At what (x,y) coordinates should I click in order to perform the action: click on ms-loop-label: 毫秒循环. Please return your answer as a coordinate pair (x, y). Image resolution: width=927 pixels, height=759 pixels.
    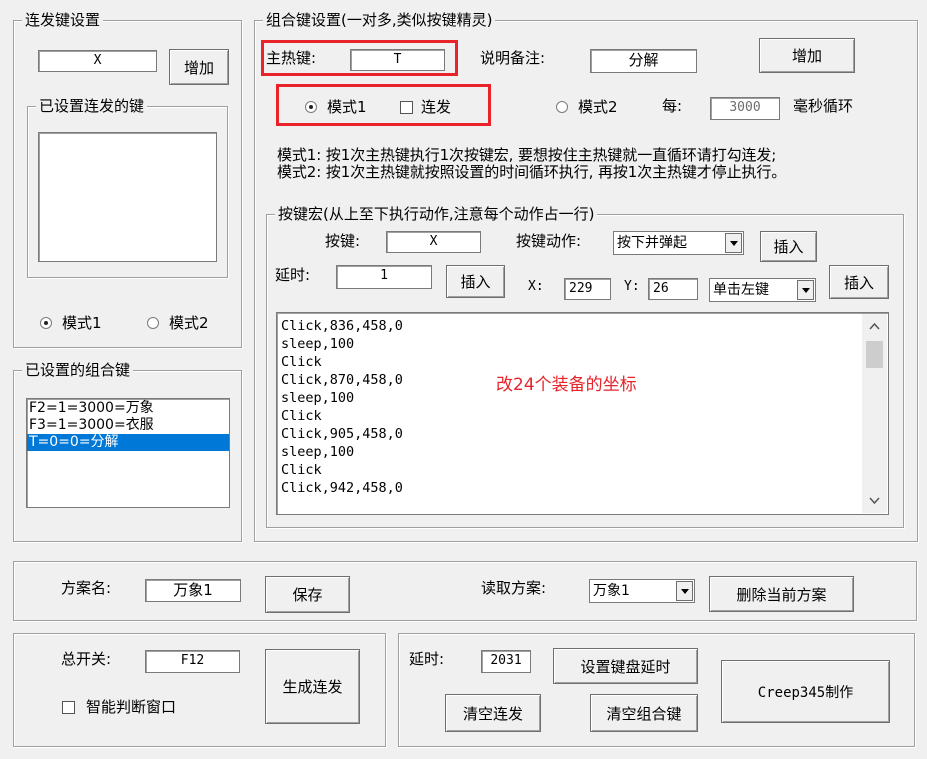
    Looking at the image, I should click on (823, 106).